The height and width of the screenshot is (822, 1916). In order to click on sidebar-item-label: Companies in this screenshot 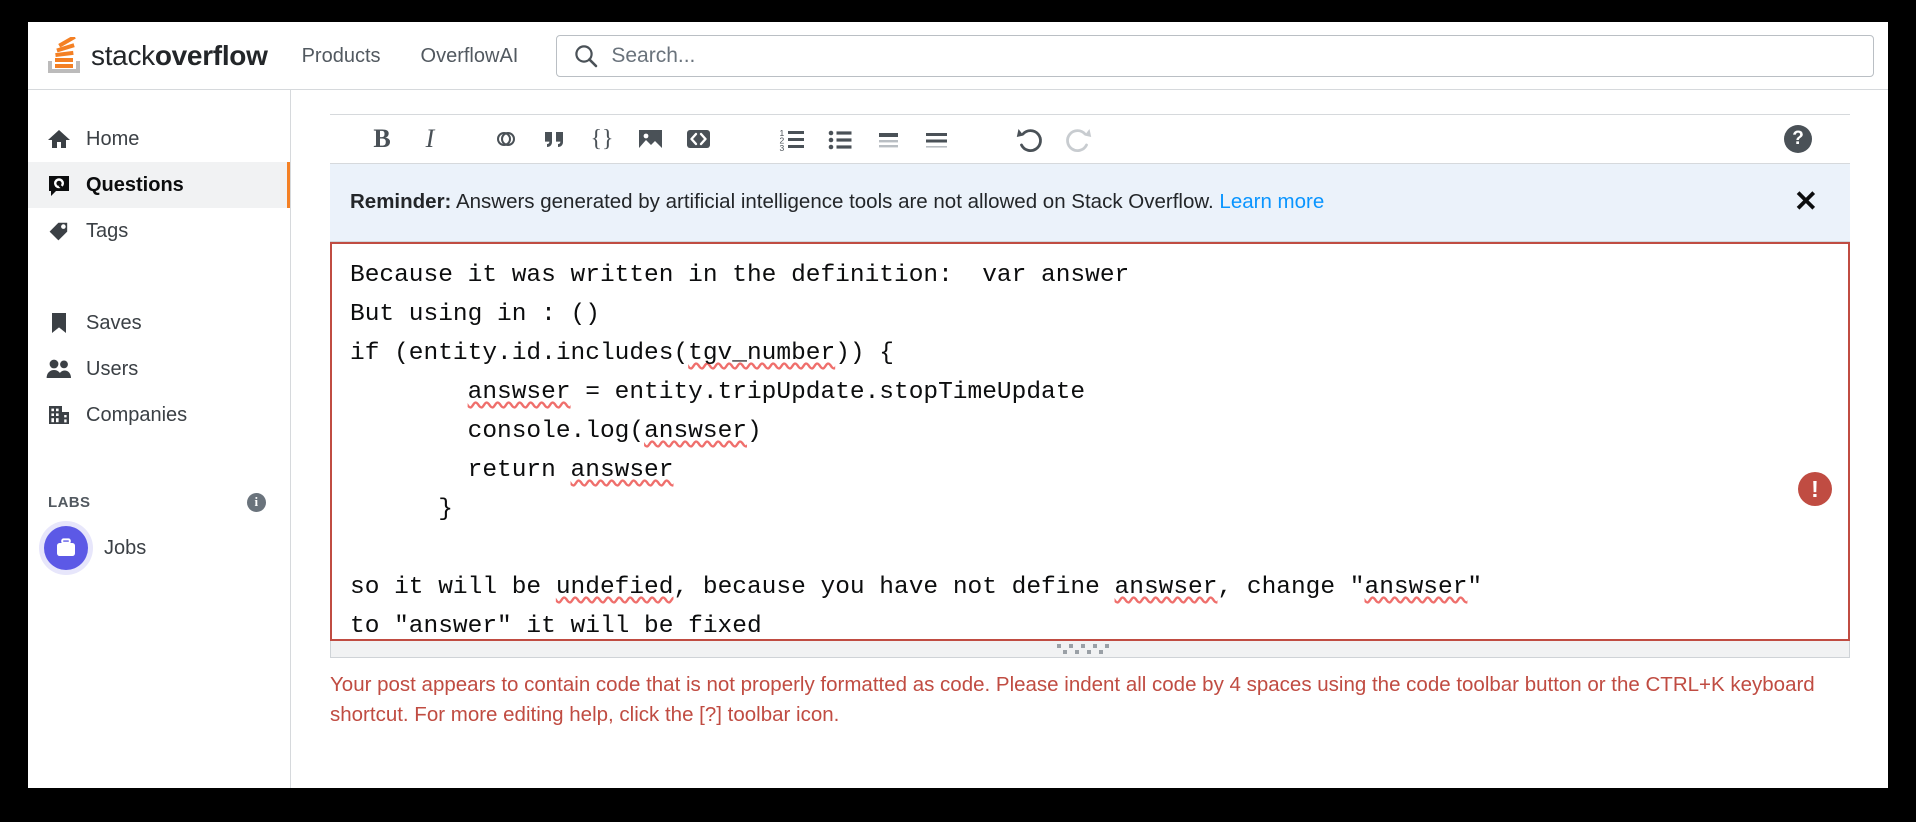, I will do `click(137, 414)`.